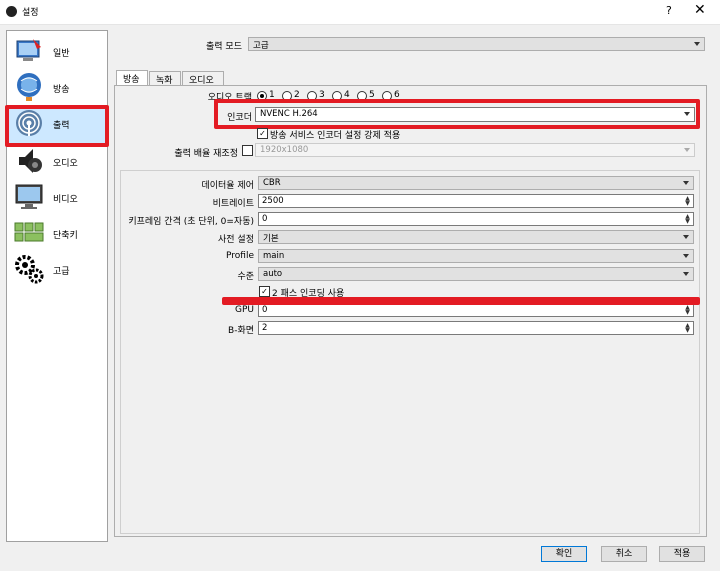 The width and height of the screenshot is (720, 571). What do you see at coordinates (65, 200) in the screenshot?
I see `sidebar-item-label: 비디오` at bounding box center [65, 200].